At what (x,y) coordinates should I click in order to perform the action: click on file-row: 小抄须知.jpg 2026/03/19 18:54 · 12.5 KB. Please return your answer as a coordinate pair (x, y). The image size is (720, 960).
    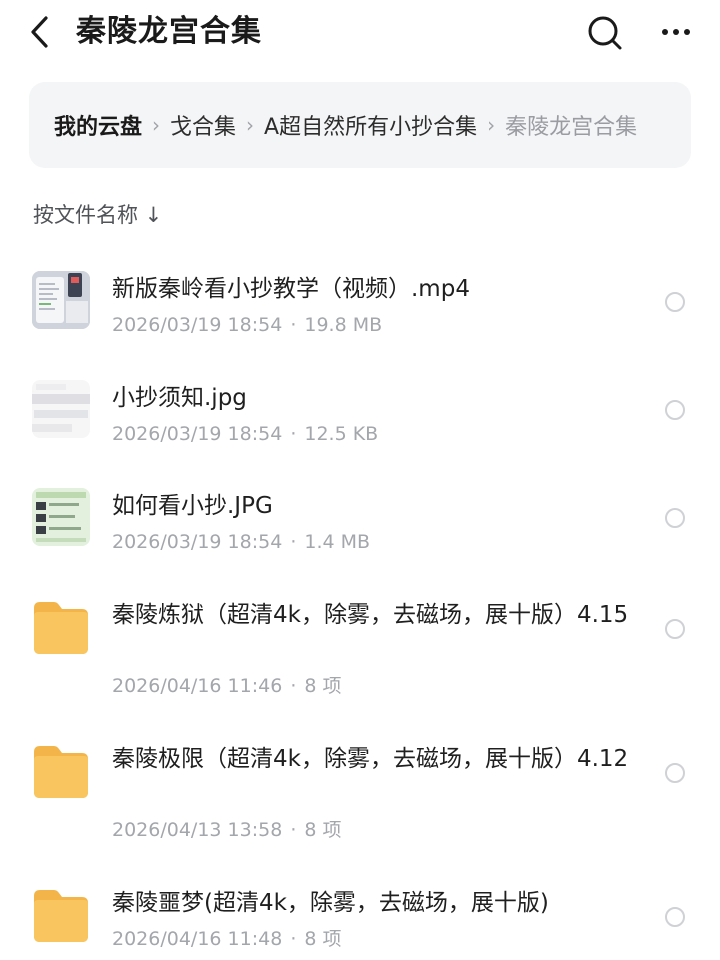
    Looking at the image, I should click on (360, 404).